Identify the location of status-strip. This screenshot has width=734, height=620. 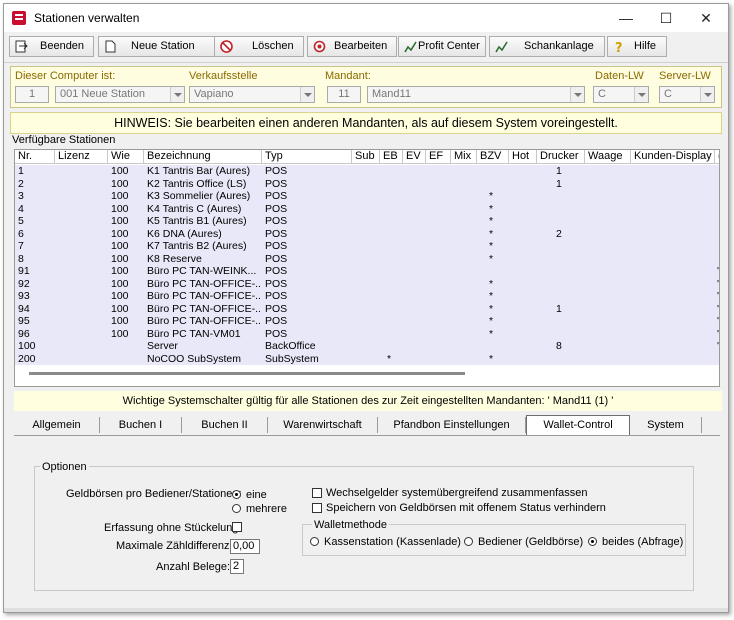
(366, 610).